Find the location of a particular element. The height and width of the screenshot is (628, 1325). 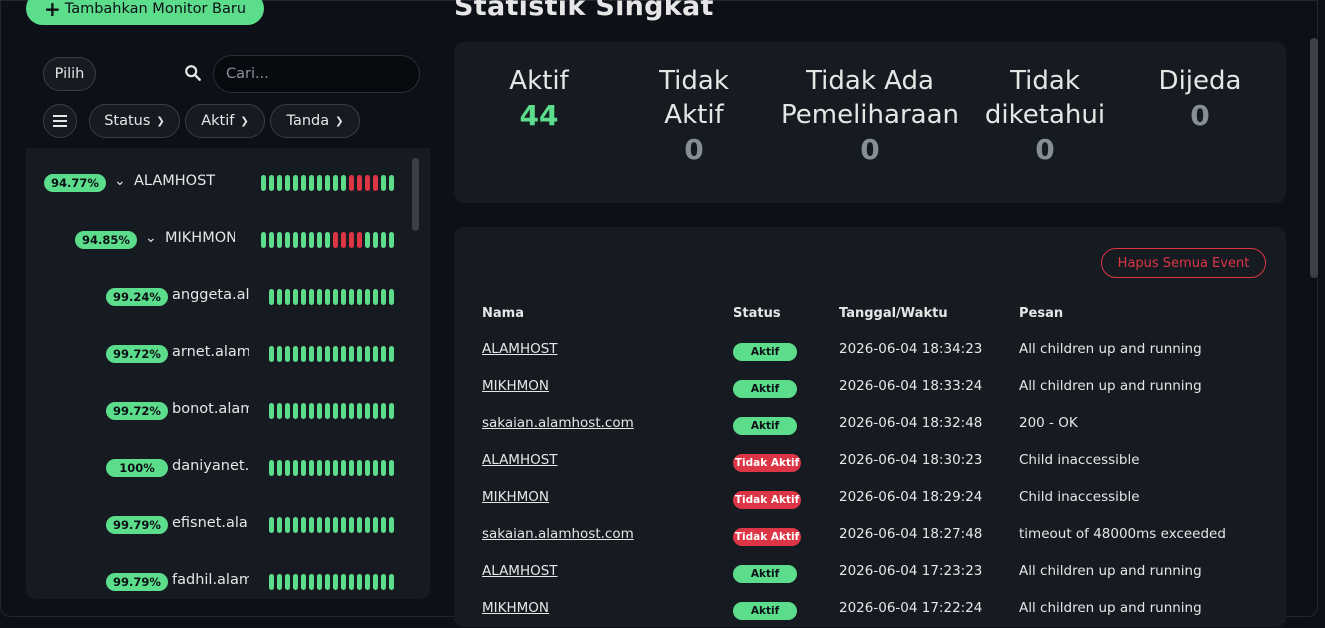

monitor-name: daniyanet.alamhost.com is located at coordinates (210, 466).